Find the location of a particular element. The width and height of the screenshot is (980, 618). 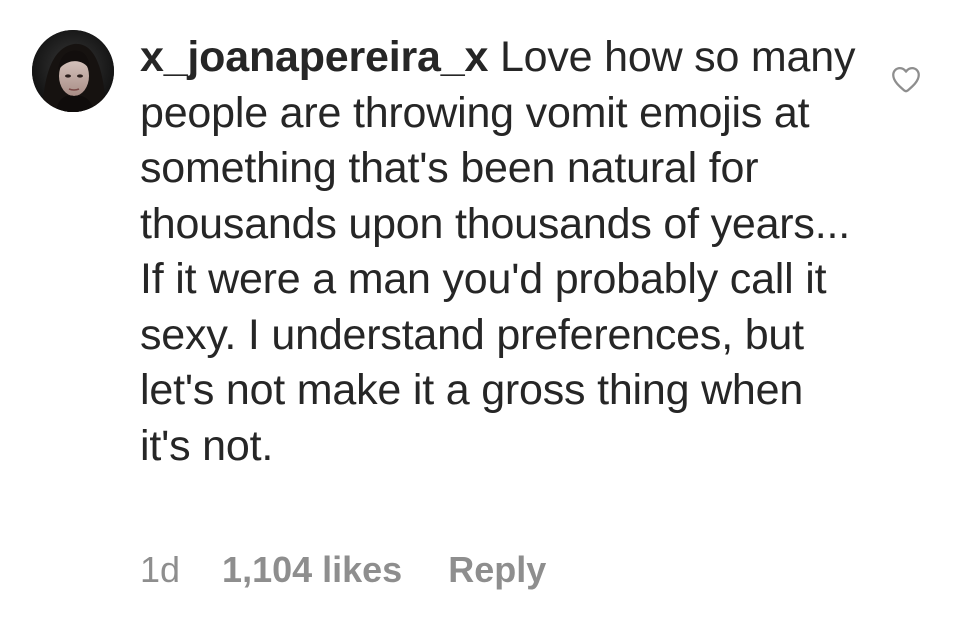

comment-meta: 1d 1,104 likes Reply is located at coordinates (343, 570).